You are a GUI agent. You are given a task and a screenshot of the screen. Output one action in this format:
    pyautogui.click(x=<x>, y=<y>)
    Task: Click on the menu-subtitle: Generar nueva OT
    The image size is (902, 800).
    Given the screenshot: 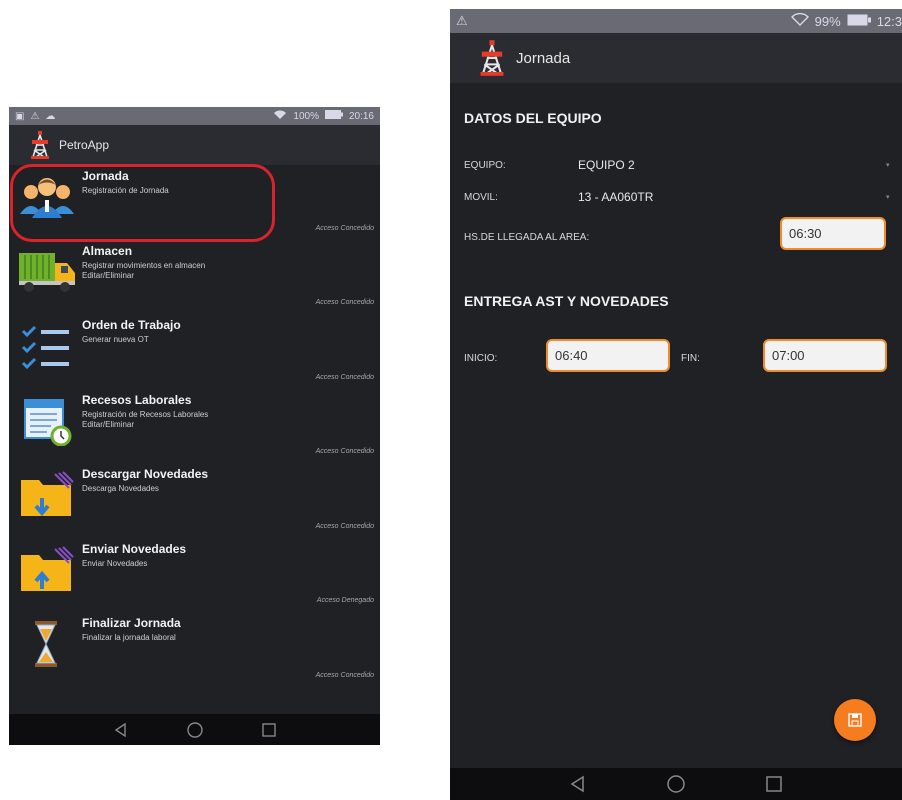 What is the action you would take?
    pyautogui.click(x=115, y=339)
    